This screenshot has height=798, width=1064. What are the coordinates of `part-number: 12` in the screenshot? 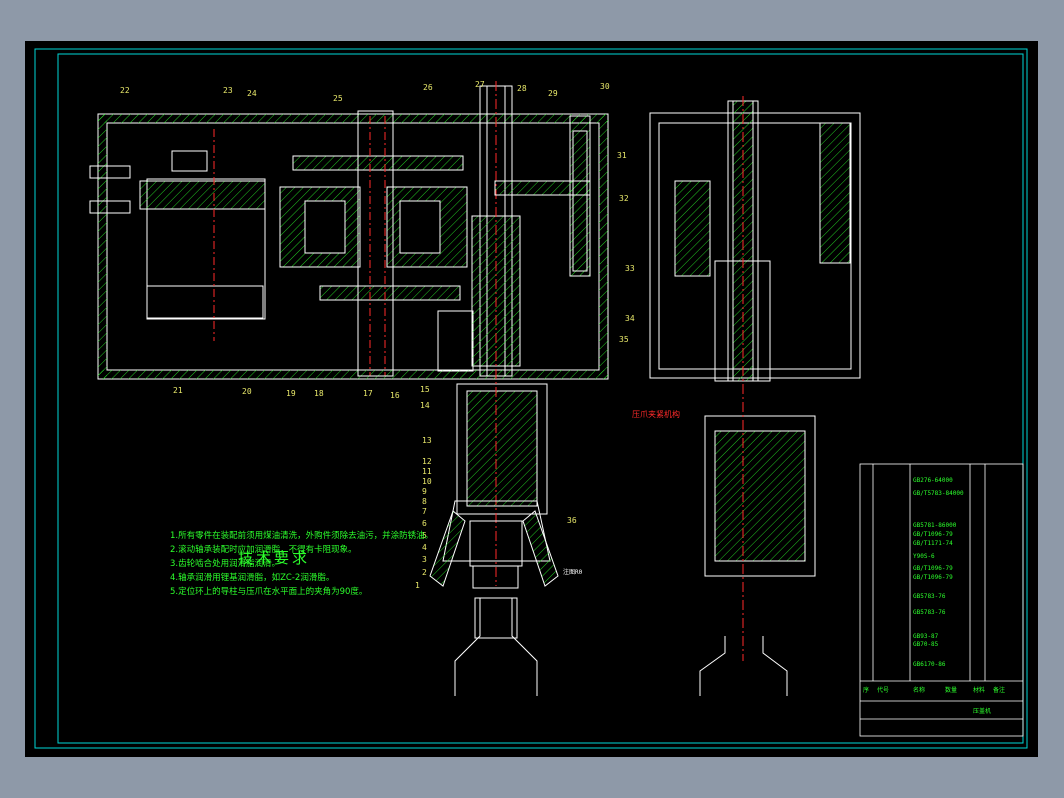 It's located at (427, 461).